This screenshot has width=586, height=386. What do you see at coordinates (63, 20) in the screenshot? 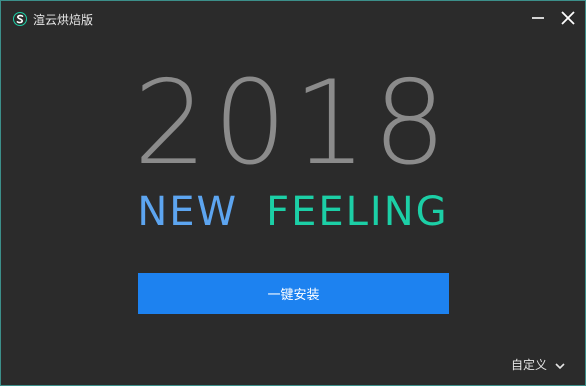
I see `window-title: 渲云烘焙版` at bounding box center [63, 20].